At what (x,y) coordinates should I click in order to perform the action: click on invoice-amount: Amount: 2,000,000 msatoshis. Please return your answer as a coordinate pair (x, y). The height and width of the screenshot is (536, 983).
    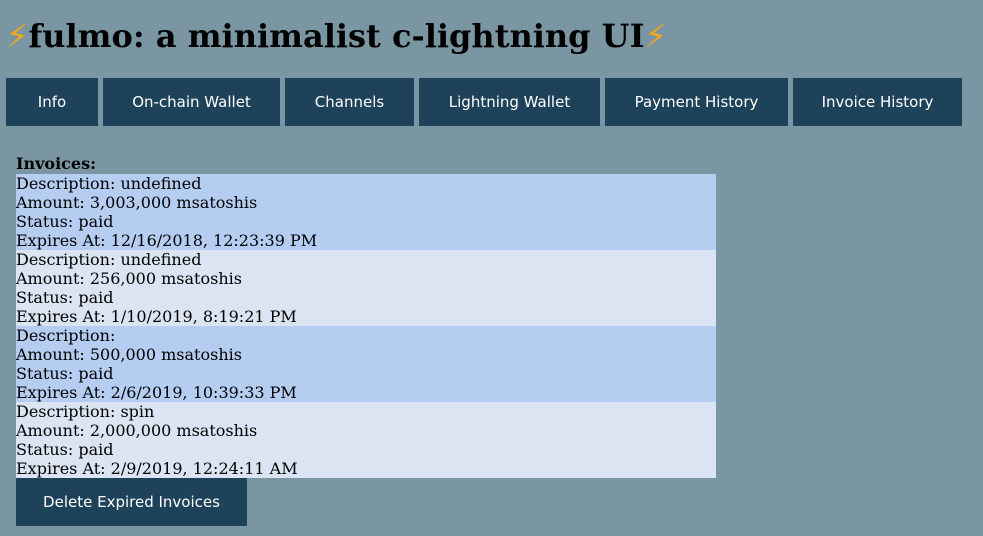
    Looking at the image, I should click on (137, 430).